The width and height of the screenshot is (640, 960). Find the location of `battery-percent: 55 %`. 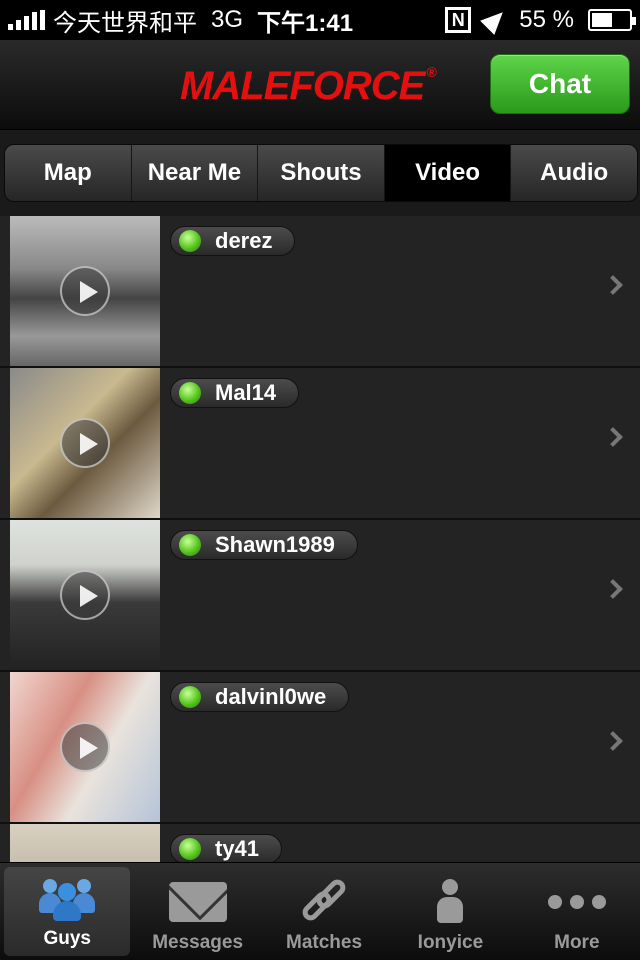

battery-percent: 55 % is located at coordinates (546, 19).